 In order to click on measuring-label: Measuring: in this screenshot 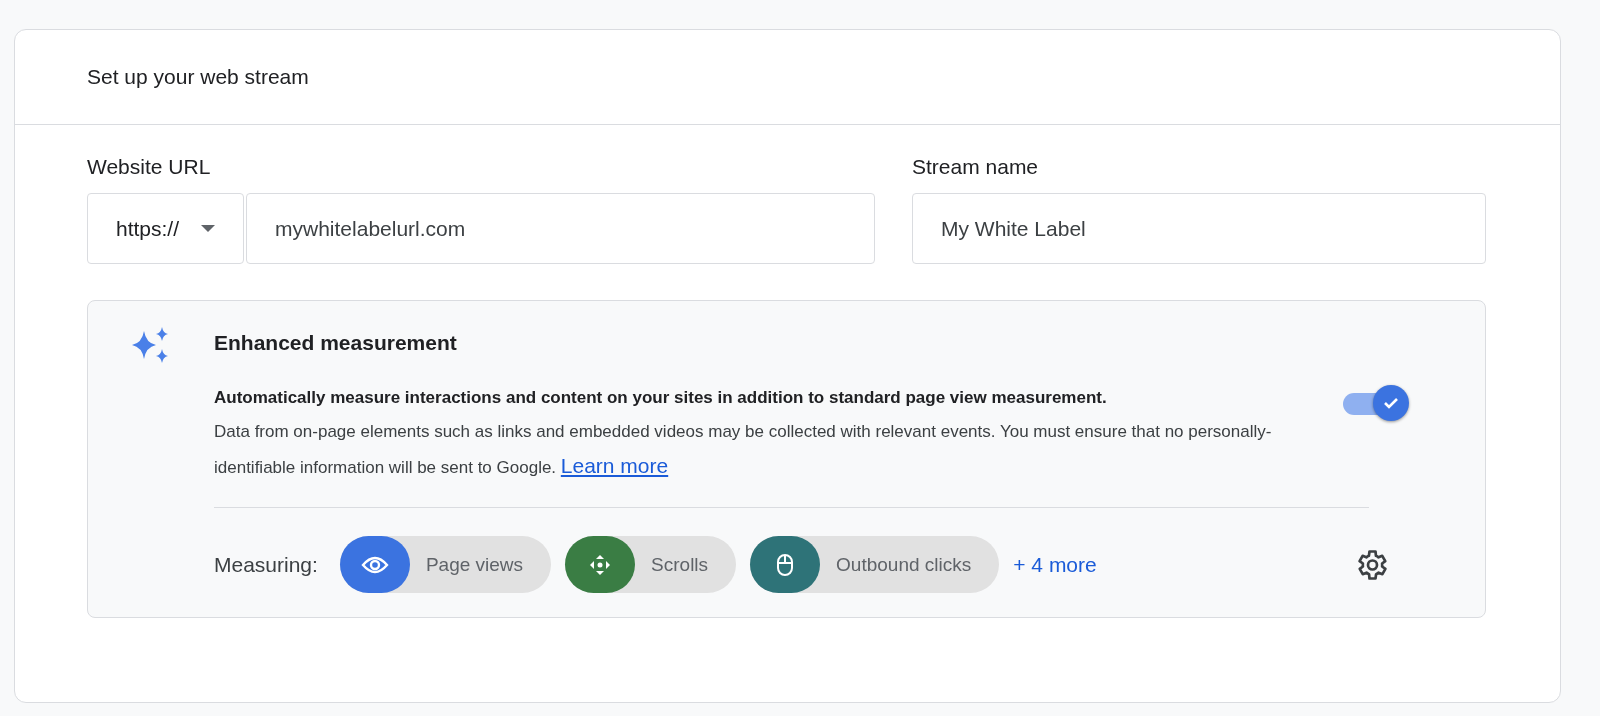, I will do `click(266, 564)`.